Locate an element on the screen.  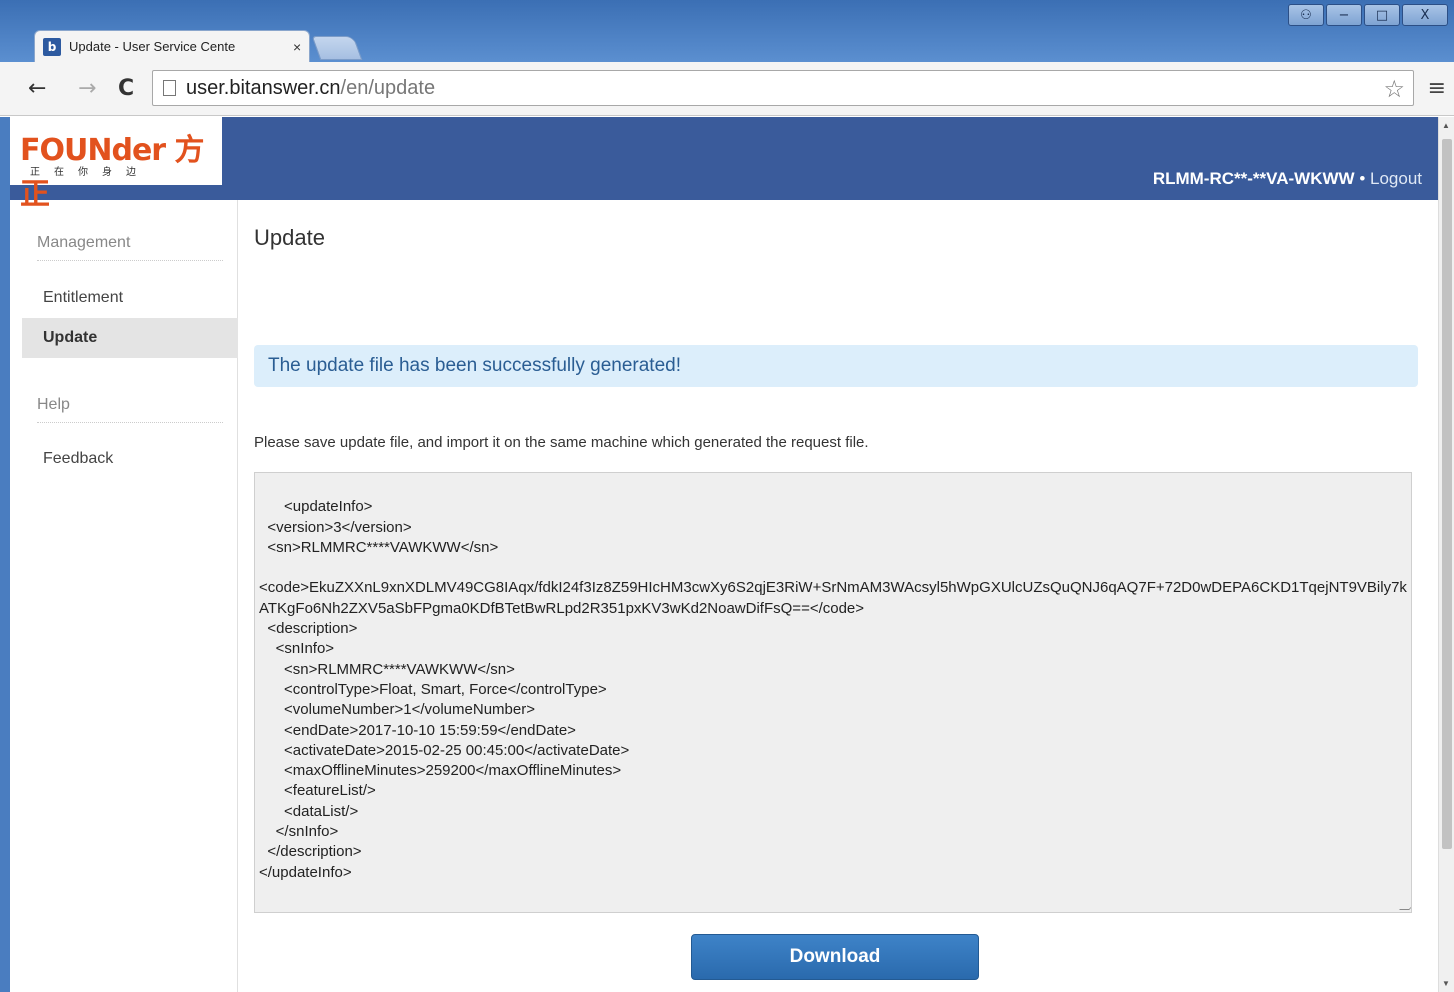
user-area: RLMM-RC**-**VA-WKWW • Logout is located at coordinates (1287, 179).